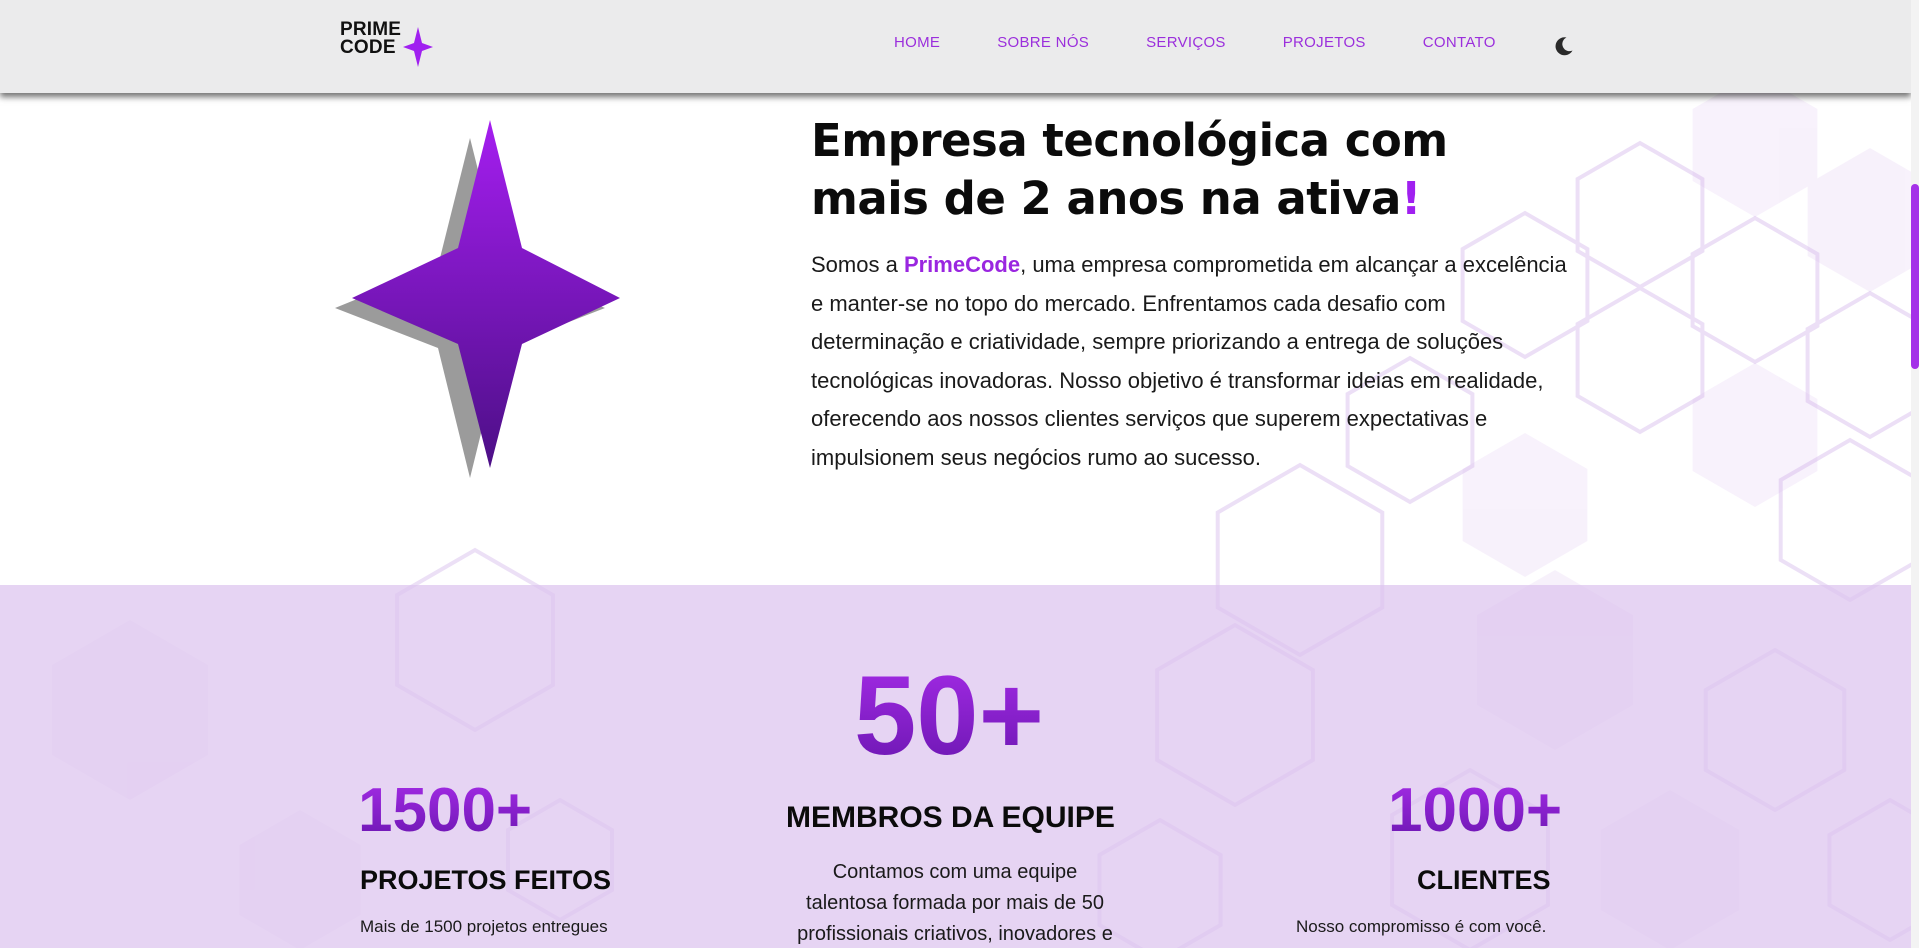  Describe the element at coordinates (1459, 42) in the screenshot. I see `nav-contato: CONTATO` at that location.